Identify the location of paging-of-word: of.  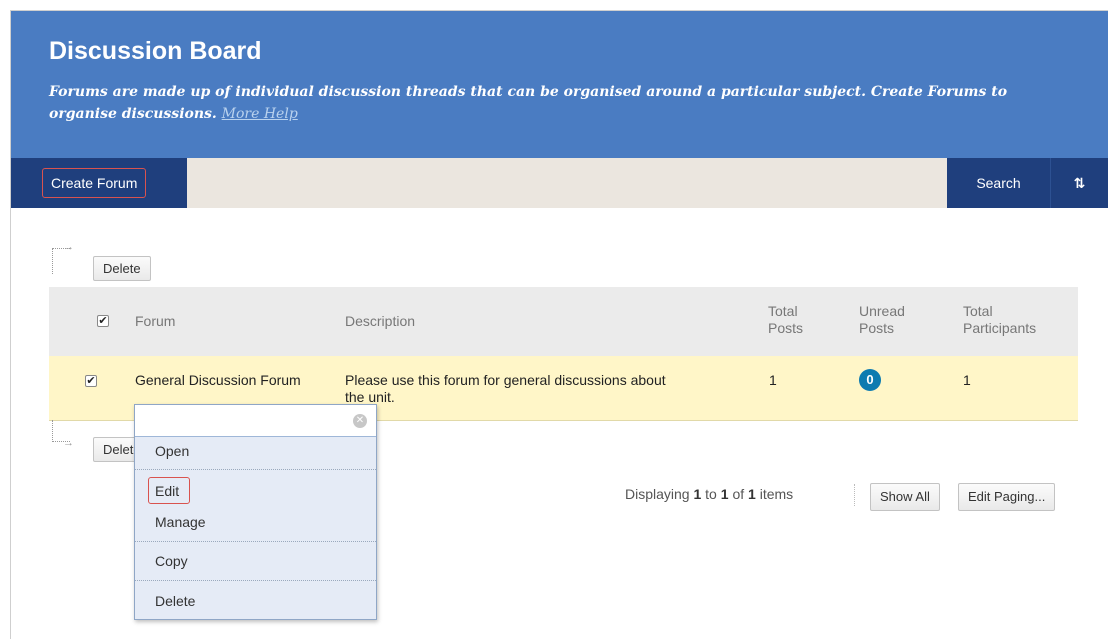
(738, 494).